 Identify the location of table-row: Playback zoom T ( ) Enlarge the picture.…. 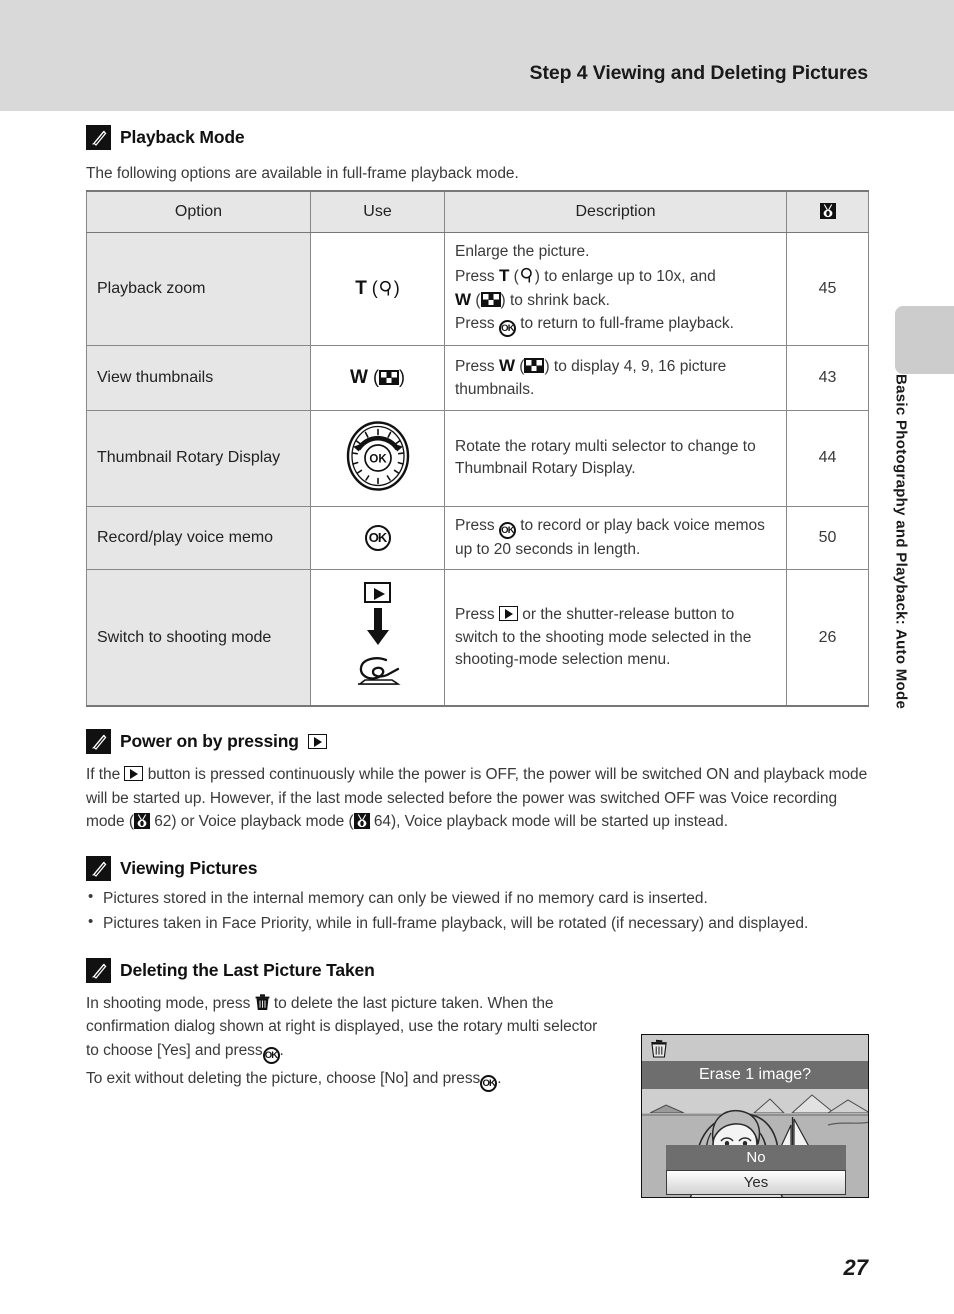
(477, 289).